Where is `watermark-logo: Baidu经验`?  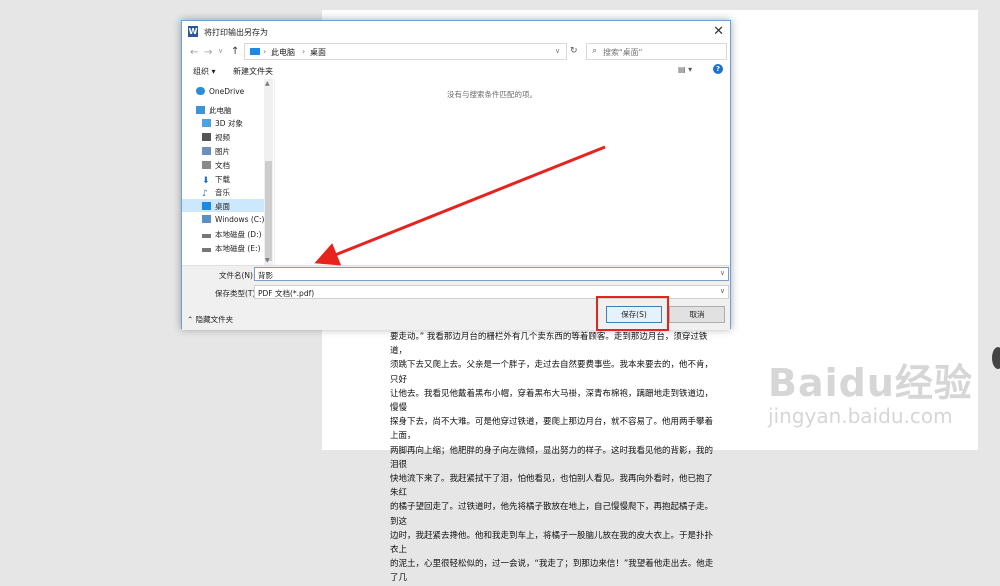
watermark-logo: Baidu经验 is located at coordinates (870, 383).